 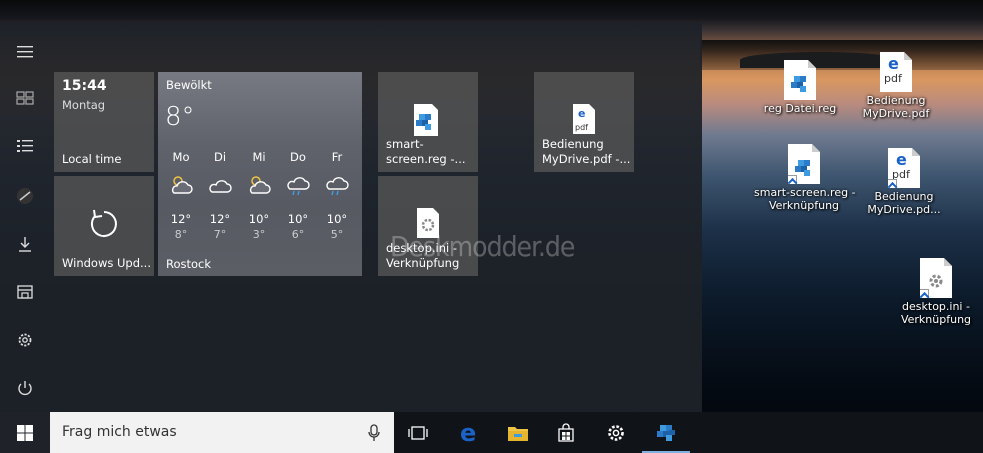 I want to click on list-icon, so click(x=25, y=146).